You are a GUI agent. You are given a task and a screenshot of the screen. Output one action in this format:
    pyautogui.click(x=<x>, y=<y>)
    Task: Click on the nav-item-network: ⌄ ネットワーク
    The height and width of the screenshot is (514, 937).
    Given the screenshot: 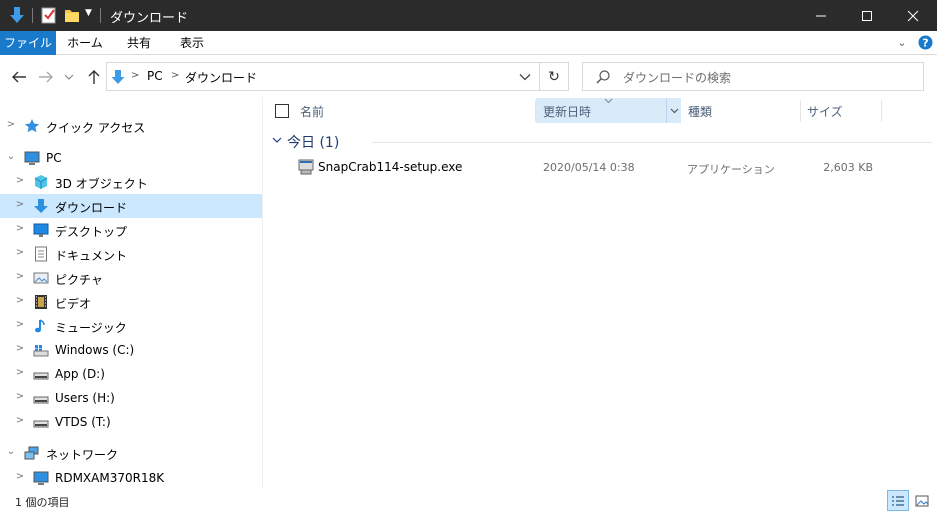 What is the action you would take?
    pyautogui.click(x=131, y=453)
    